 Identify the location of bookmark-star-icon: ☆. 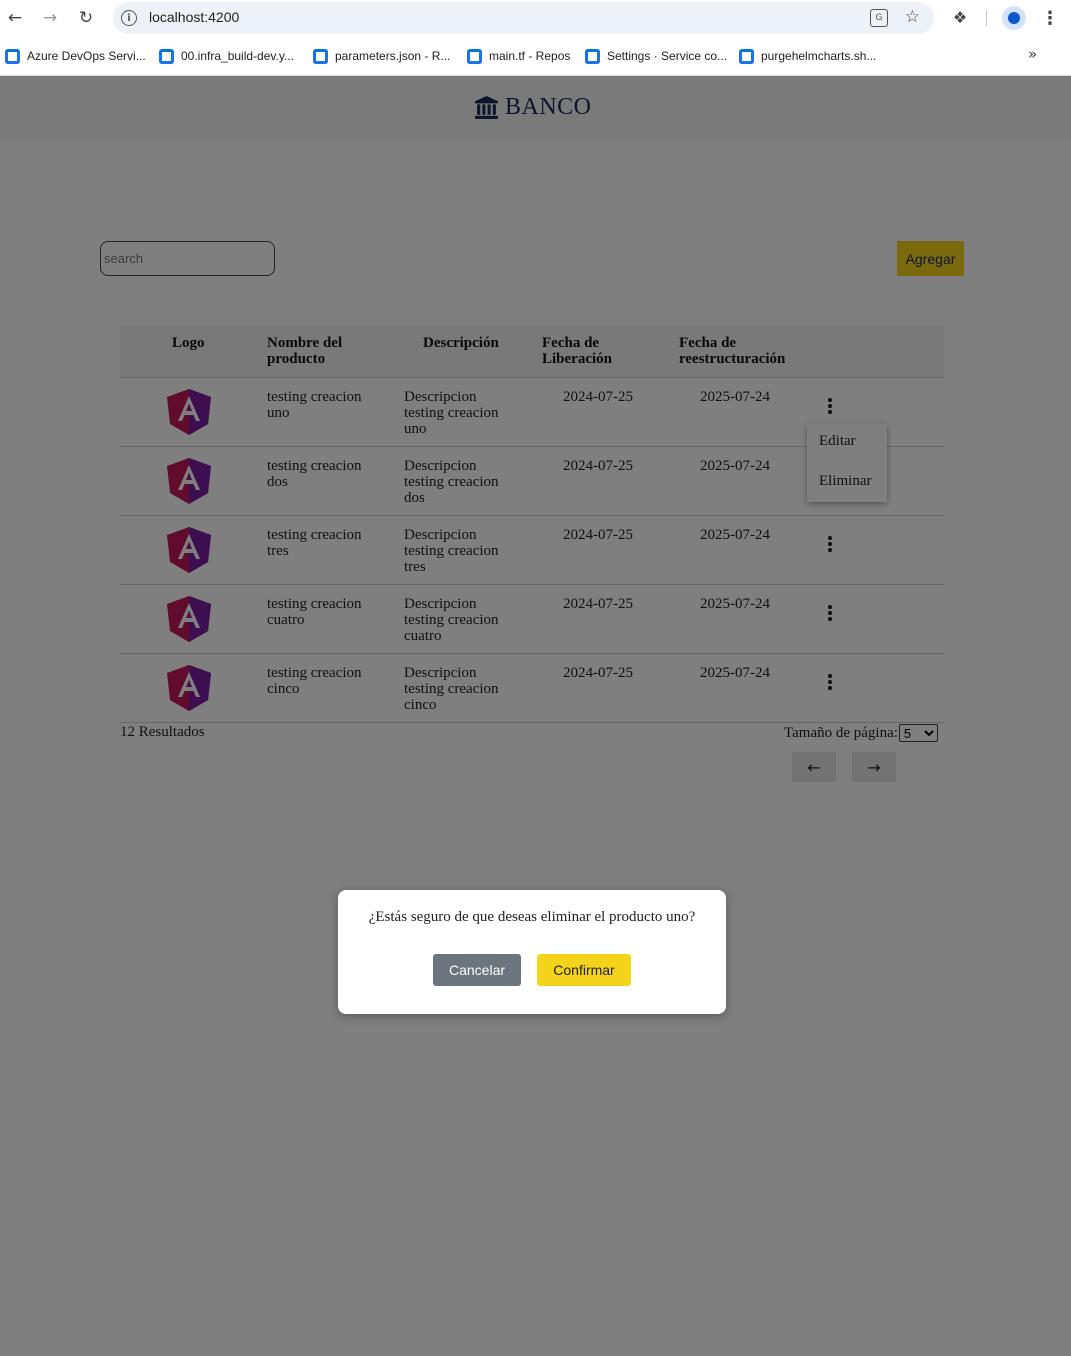
(912, 17).